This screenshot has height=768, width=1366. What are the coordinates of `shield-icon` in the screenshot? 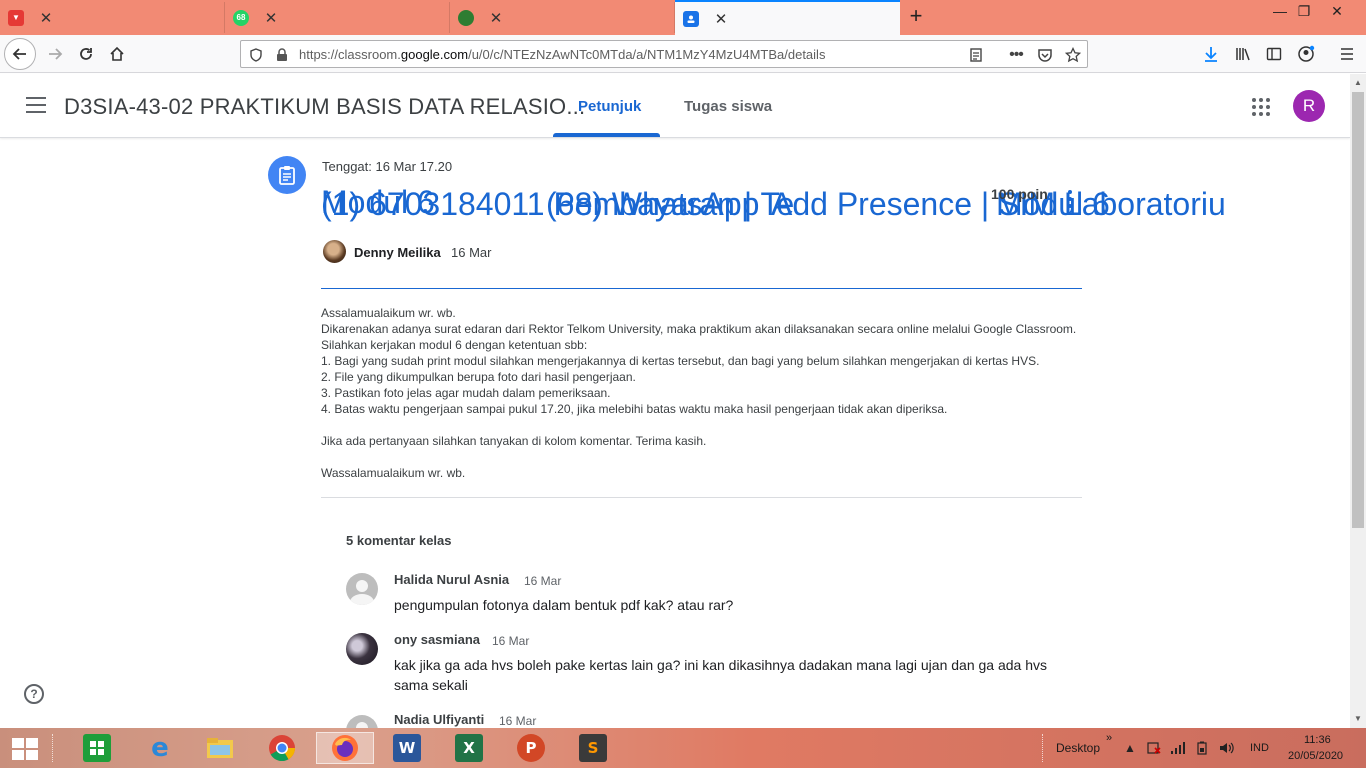 It's located at (256, 55).